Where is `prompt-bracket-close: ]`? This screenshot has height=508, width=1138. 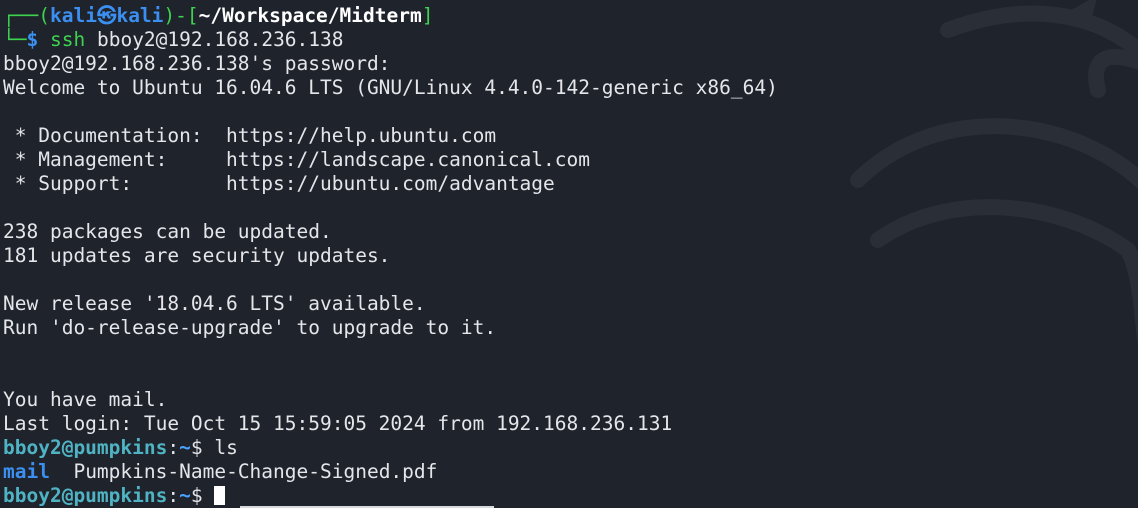 prompt-bracket-close: ] is located at coordinates (427, 15).